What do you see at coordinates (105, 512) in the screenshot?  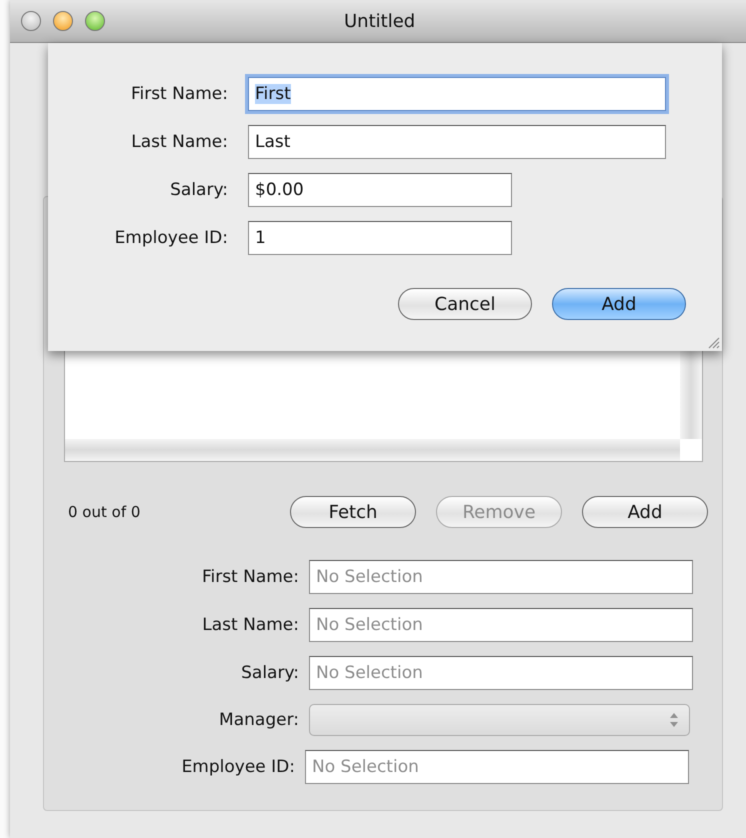 I see `record-count: 0 out of 0` at bounding box center [105, 512].